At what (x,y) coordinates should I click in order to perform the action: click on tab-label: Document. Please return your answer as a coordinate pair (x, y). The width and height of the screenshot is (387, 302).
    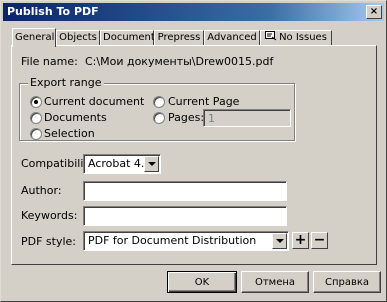
    Looking at the image, I should click on (129, 37).